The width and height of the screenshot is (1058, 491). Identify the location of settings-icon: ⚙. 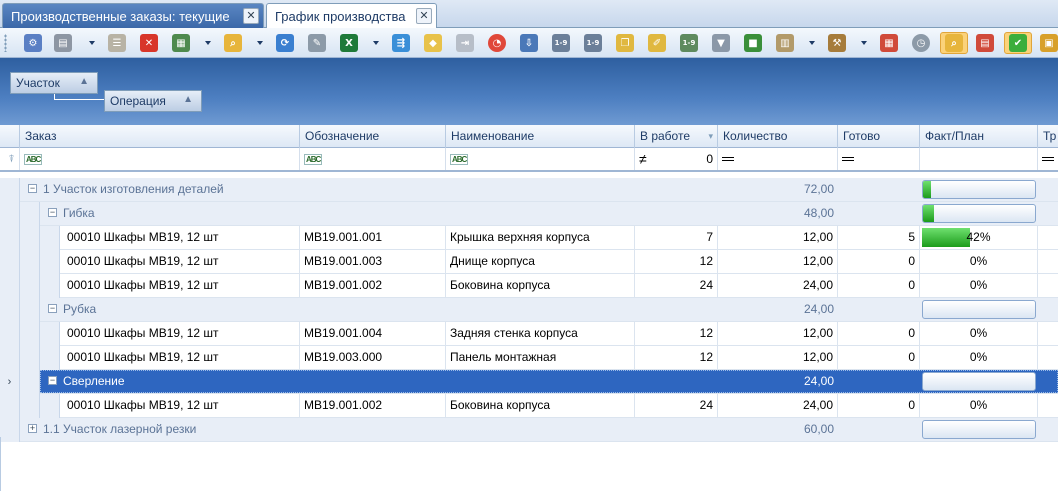
(33, 43).